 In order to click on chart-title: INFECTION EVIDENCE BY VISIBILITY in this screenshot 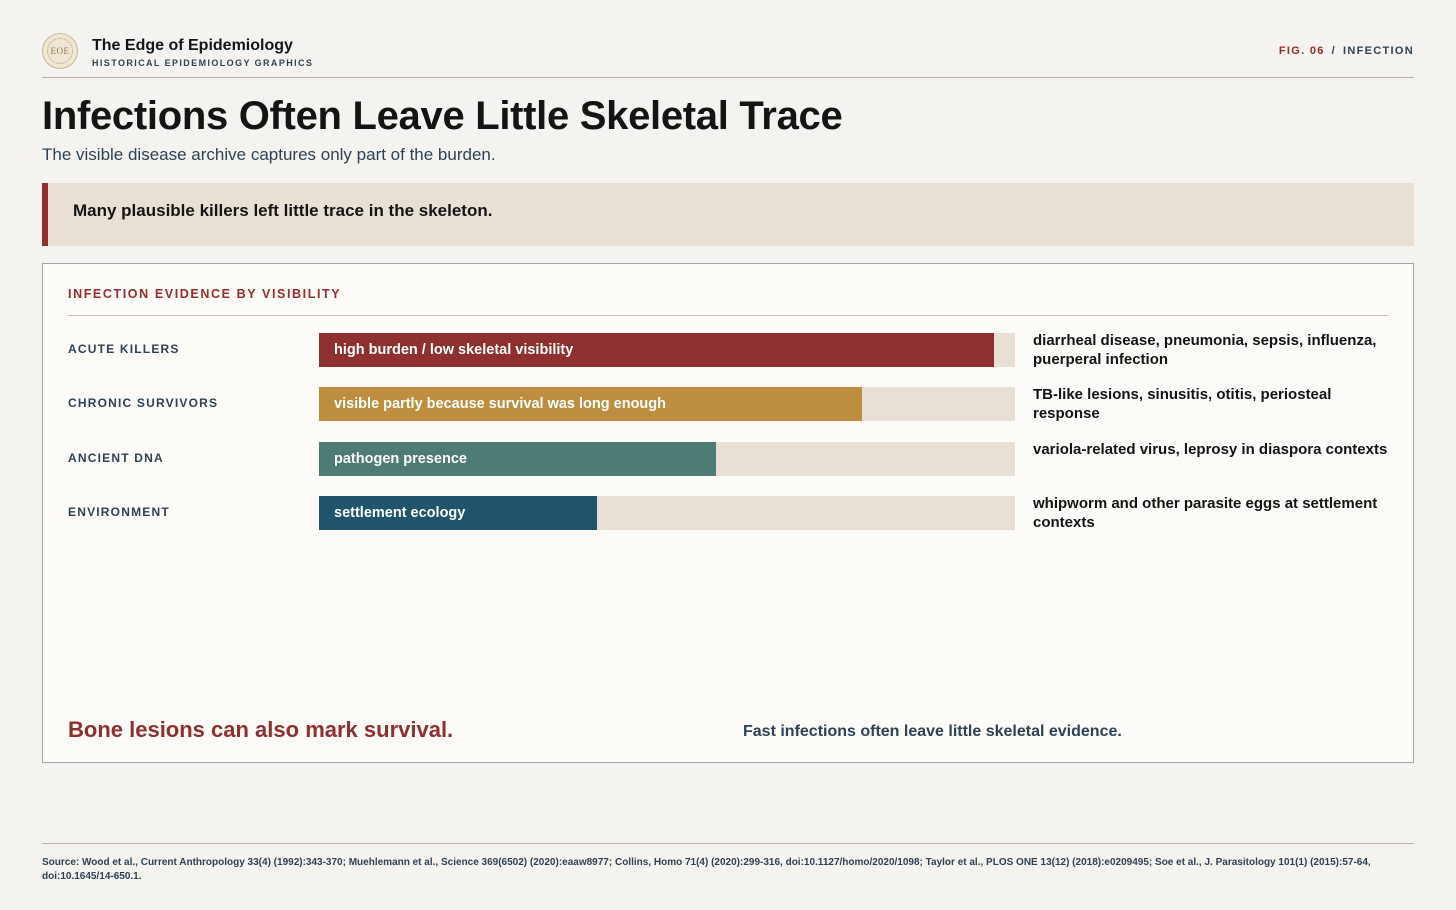, I will do `click(728, 301)`.